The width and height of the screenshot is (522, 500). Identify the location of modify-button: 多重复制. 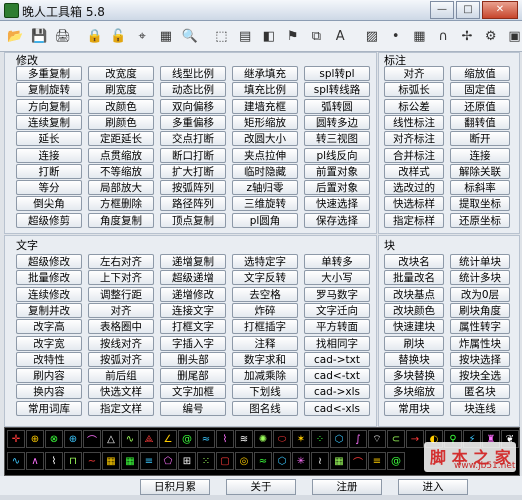
(49, 73).